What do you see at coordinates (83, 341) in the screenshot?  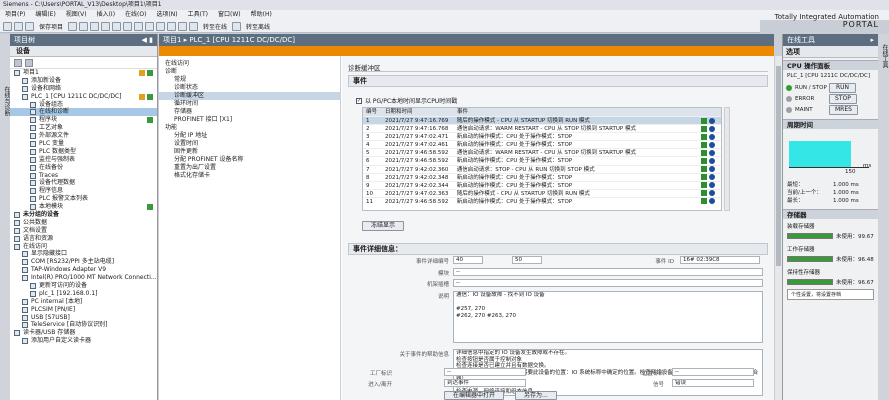 I see `tree-item: 添加用户自定义读卡器` at bounding box center [83, 341].